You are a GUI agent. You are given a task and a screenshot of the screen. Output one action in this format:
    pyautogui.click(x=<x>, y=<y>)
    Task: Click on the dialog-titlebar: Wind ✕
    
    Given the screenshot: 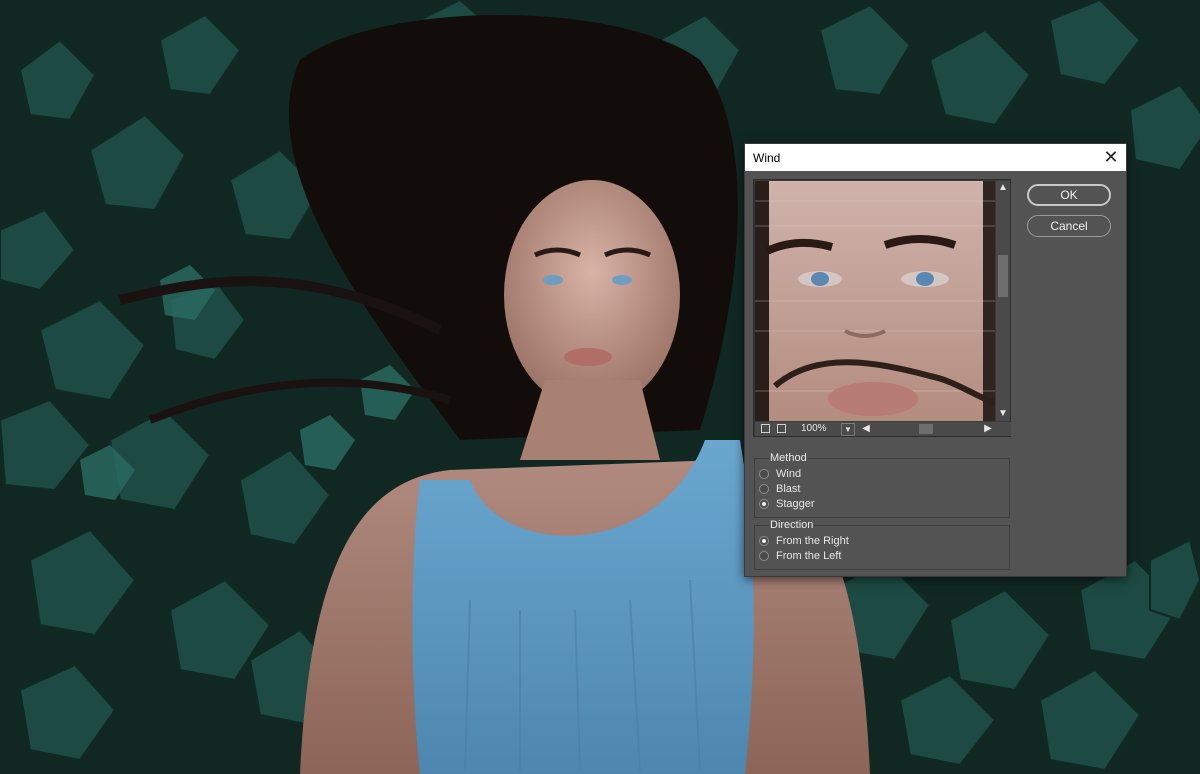 What is the action you would take?
    pyautogui.click(x=935, y=157)
    